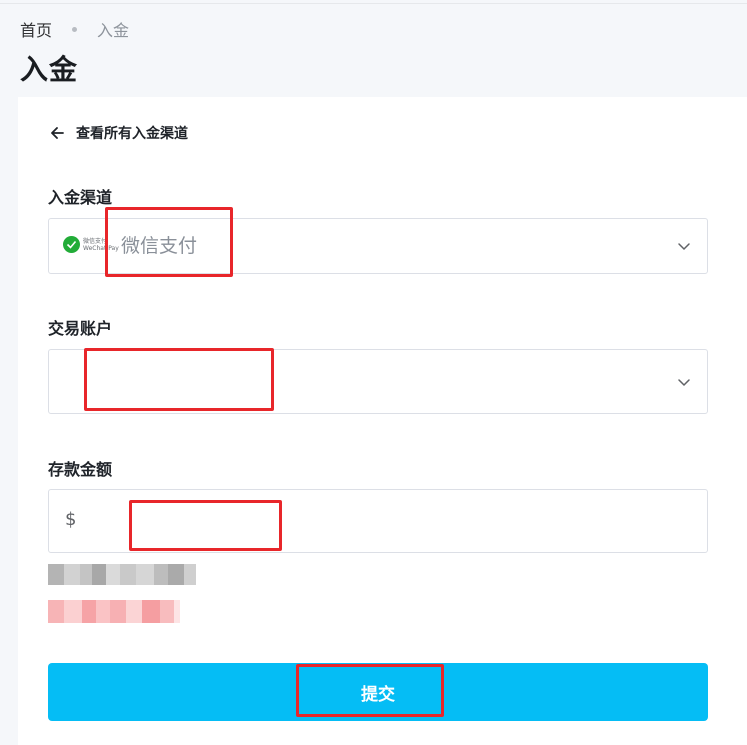  I want to click on breadcrumb-separator, so click(75, 29).